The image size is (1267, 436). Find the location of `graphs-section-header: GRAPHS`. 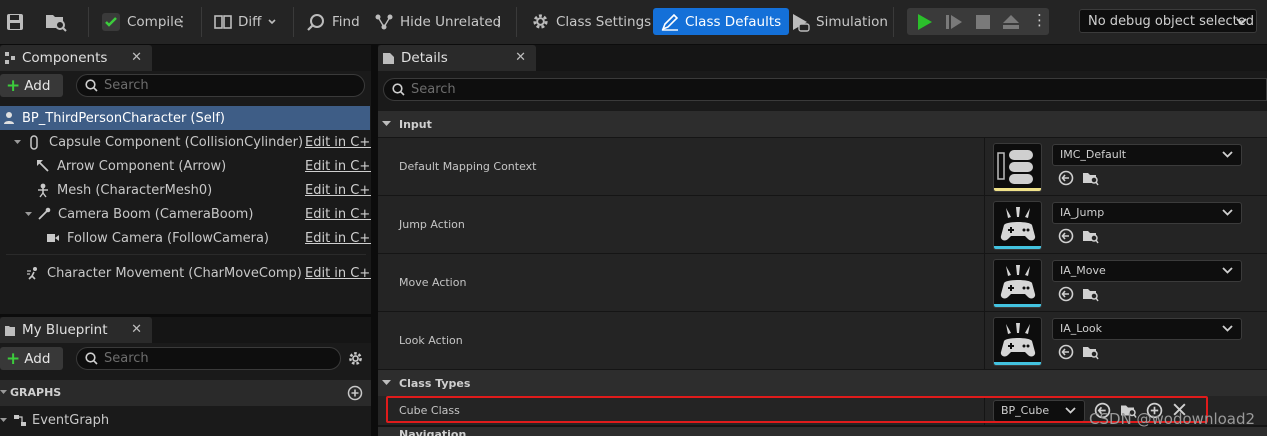

graphs-section-header: GRAPHS is located at coordinates (185, 393).